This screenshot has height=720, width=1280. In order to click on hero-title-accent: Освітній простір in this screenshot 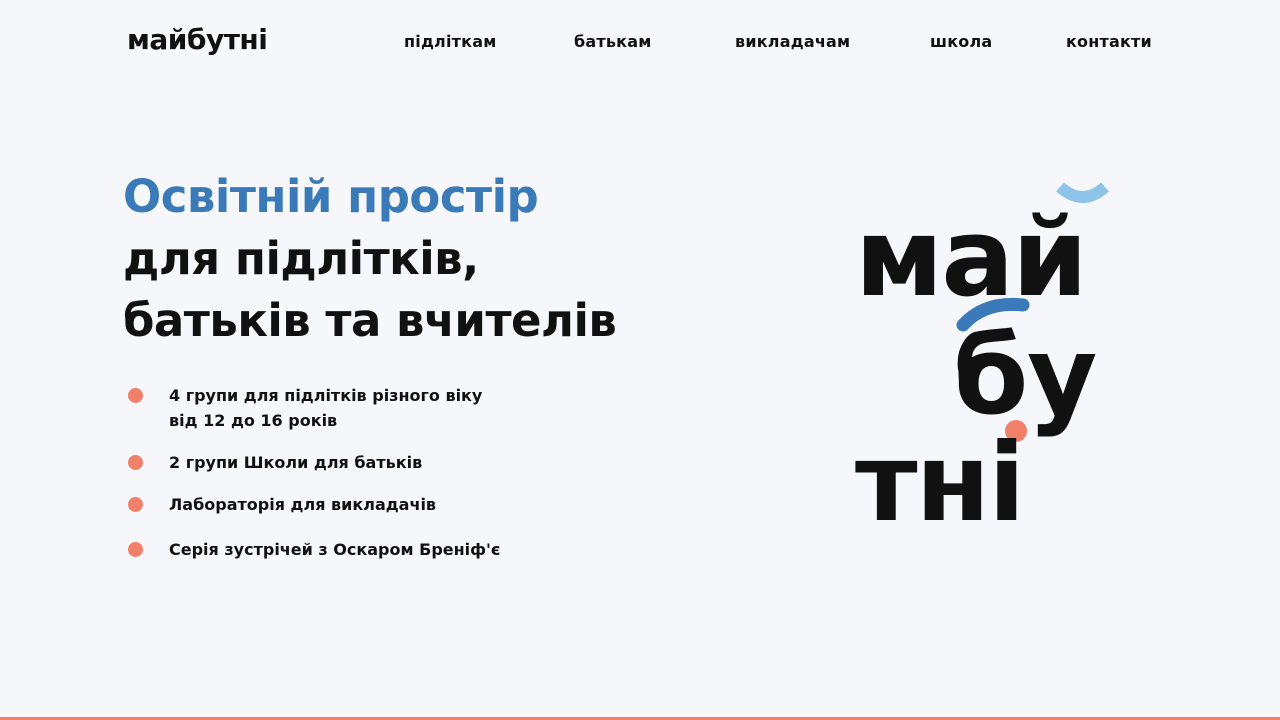, I will do `click(331, 196)`.